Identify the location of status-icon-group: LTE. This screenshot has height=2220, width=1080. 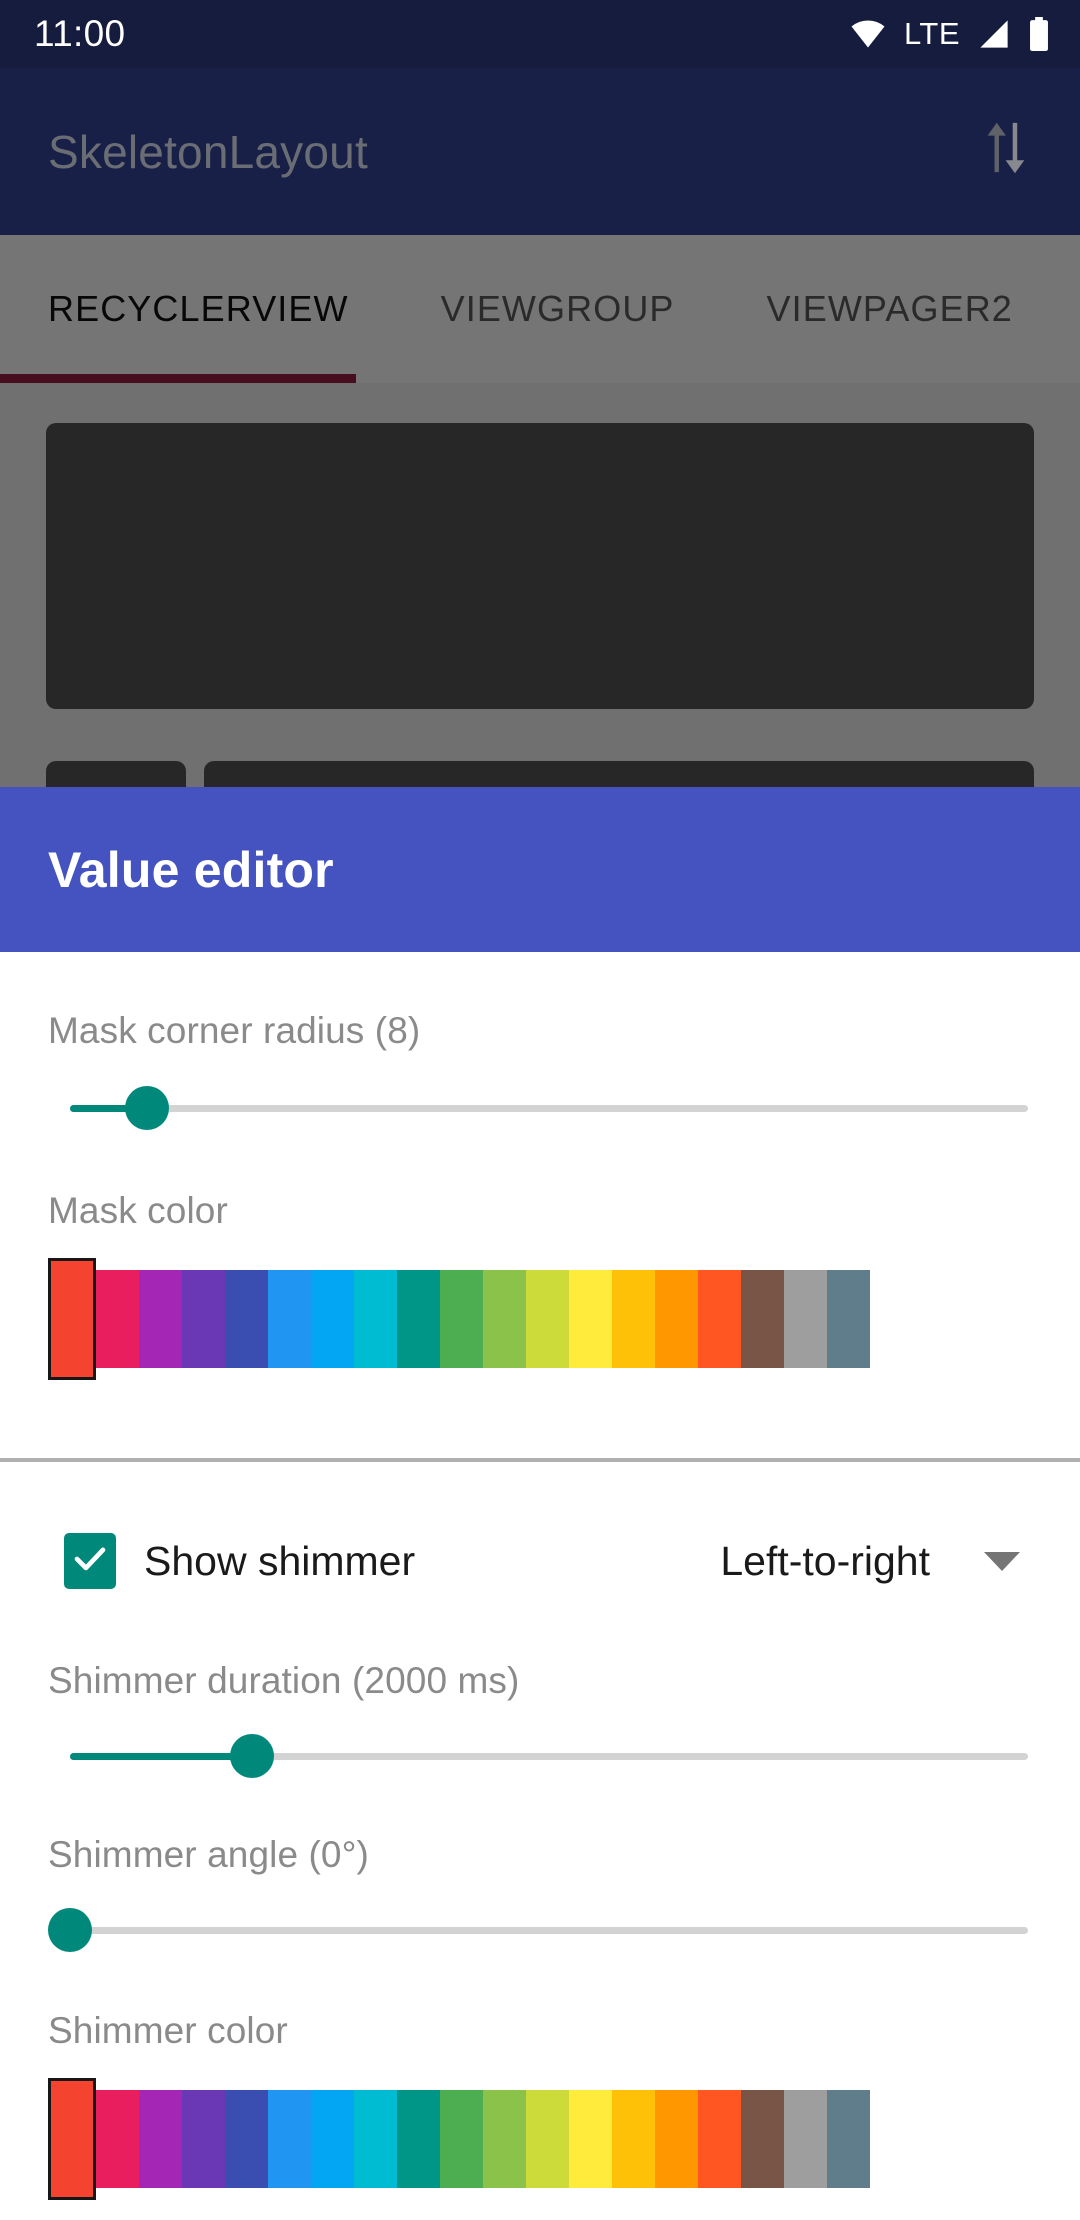
(949, 34).